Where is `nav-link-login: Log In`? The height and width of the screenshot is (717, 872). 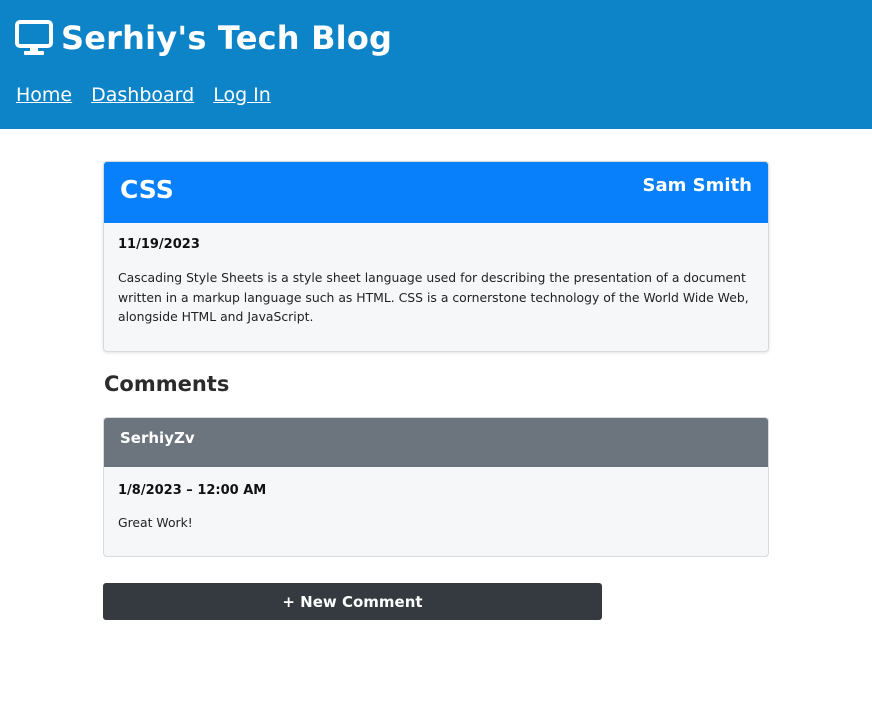
nav-link-login: Log In is located at coordinates (242, 95).